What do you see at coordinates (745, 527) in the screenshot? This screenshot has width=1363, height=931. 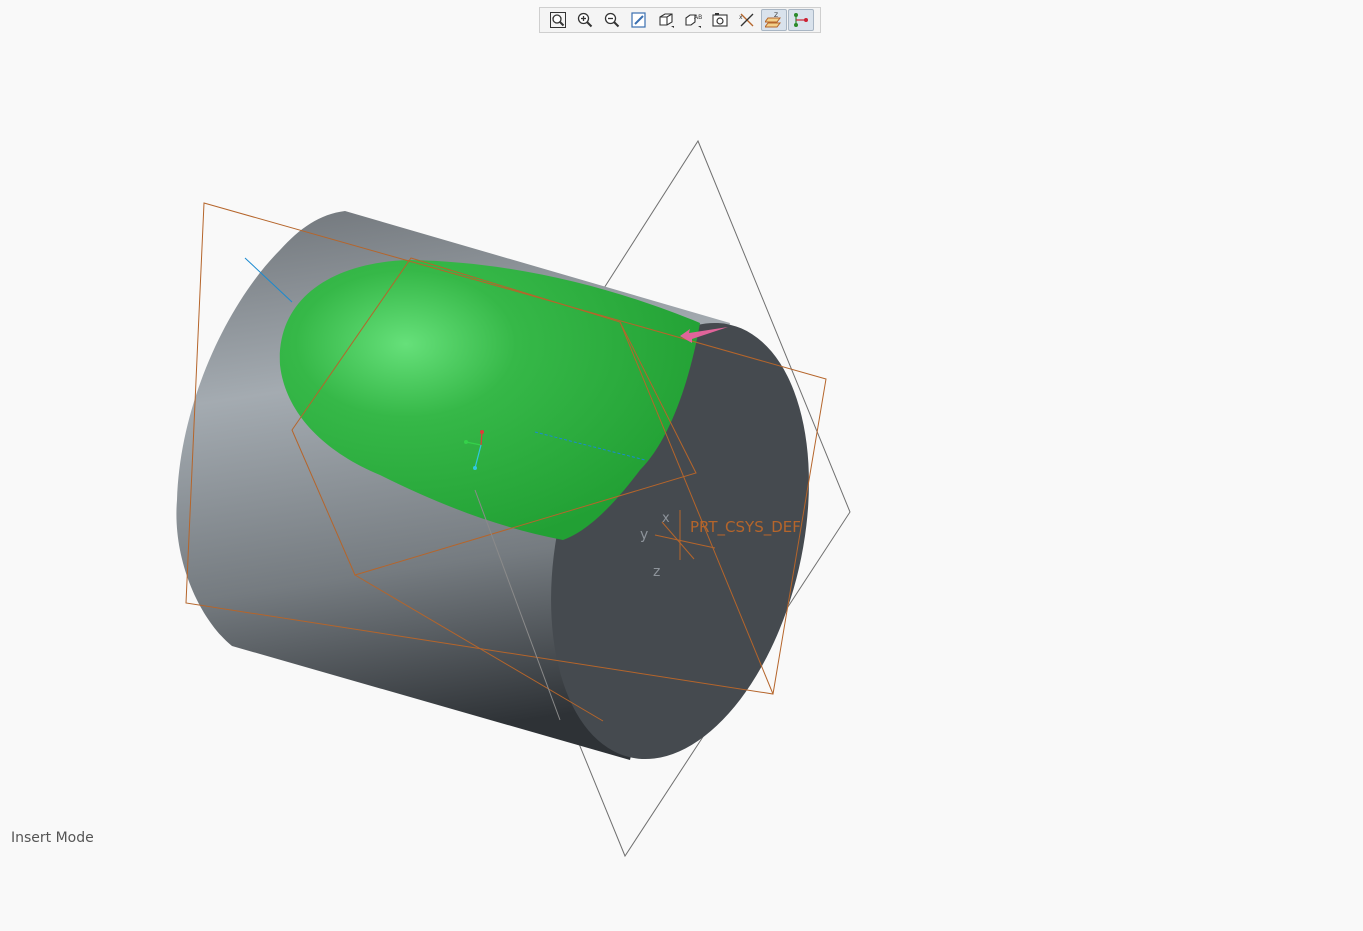 I see `csys-name-label: PRT_CSYS_DEF` at bounding box center [745, 527].